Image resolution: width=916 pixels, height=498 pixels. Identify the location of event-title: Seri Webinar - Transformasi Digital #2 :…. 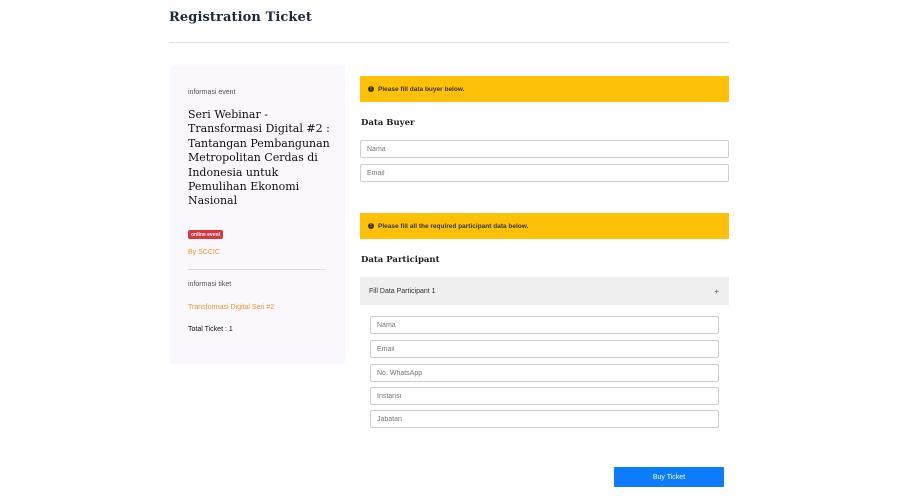
(259, 158).